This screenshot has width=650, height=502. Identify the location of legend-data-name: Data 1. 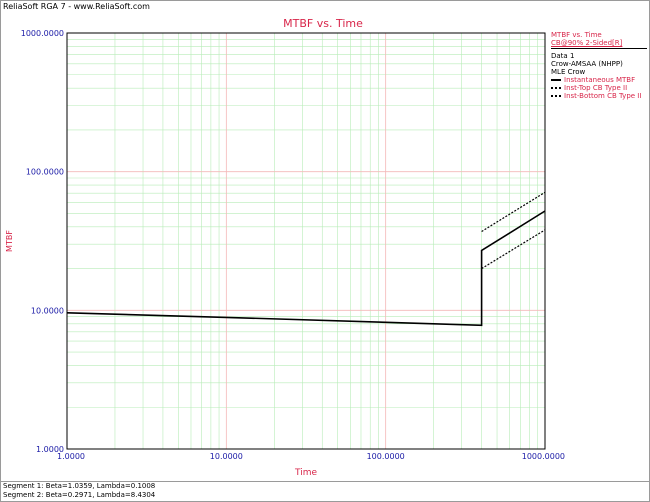
(563, 56).